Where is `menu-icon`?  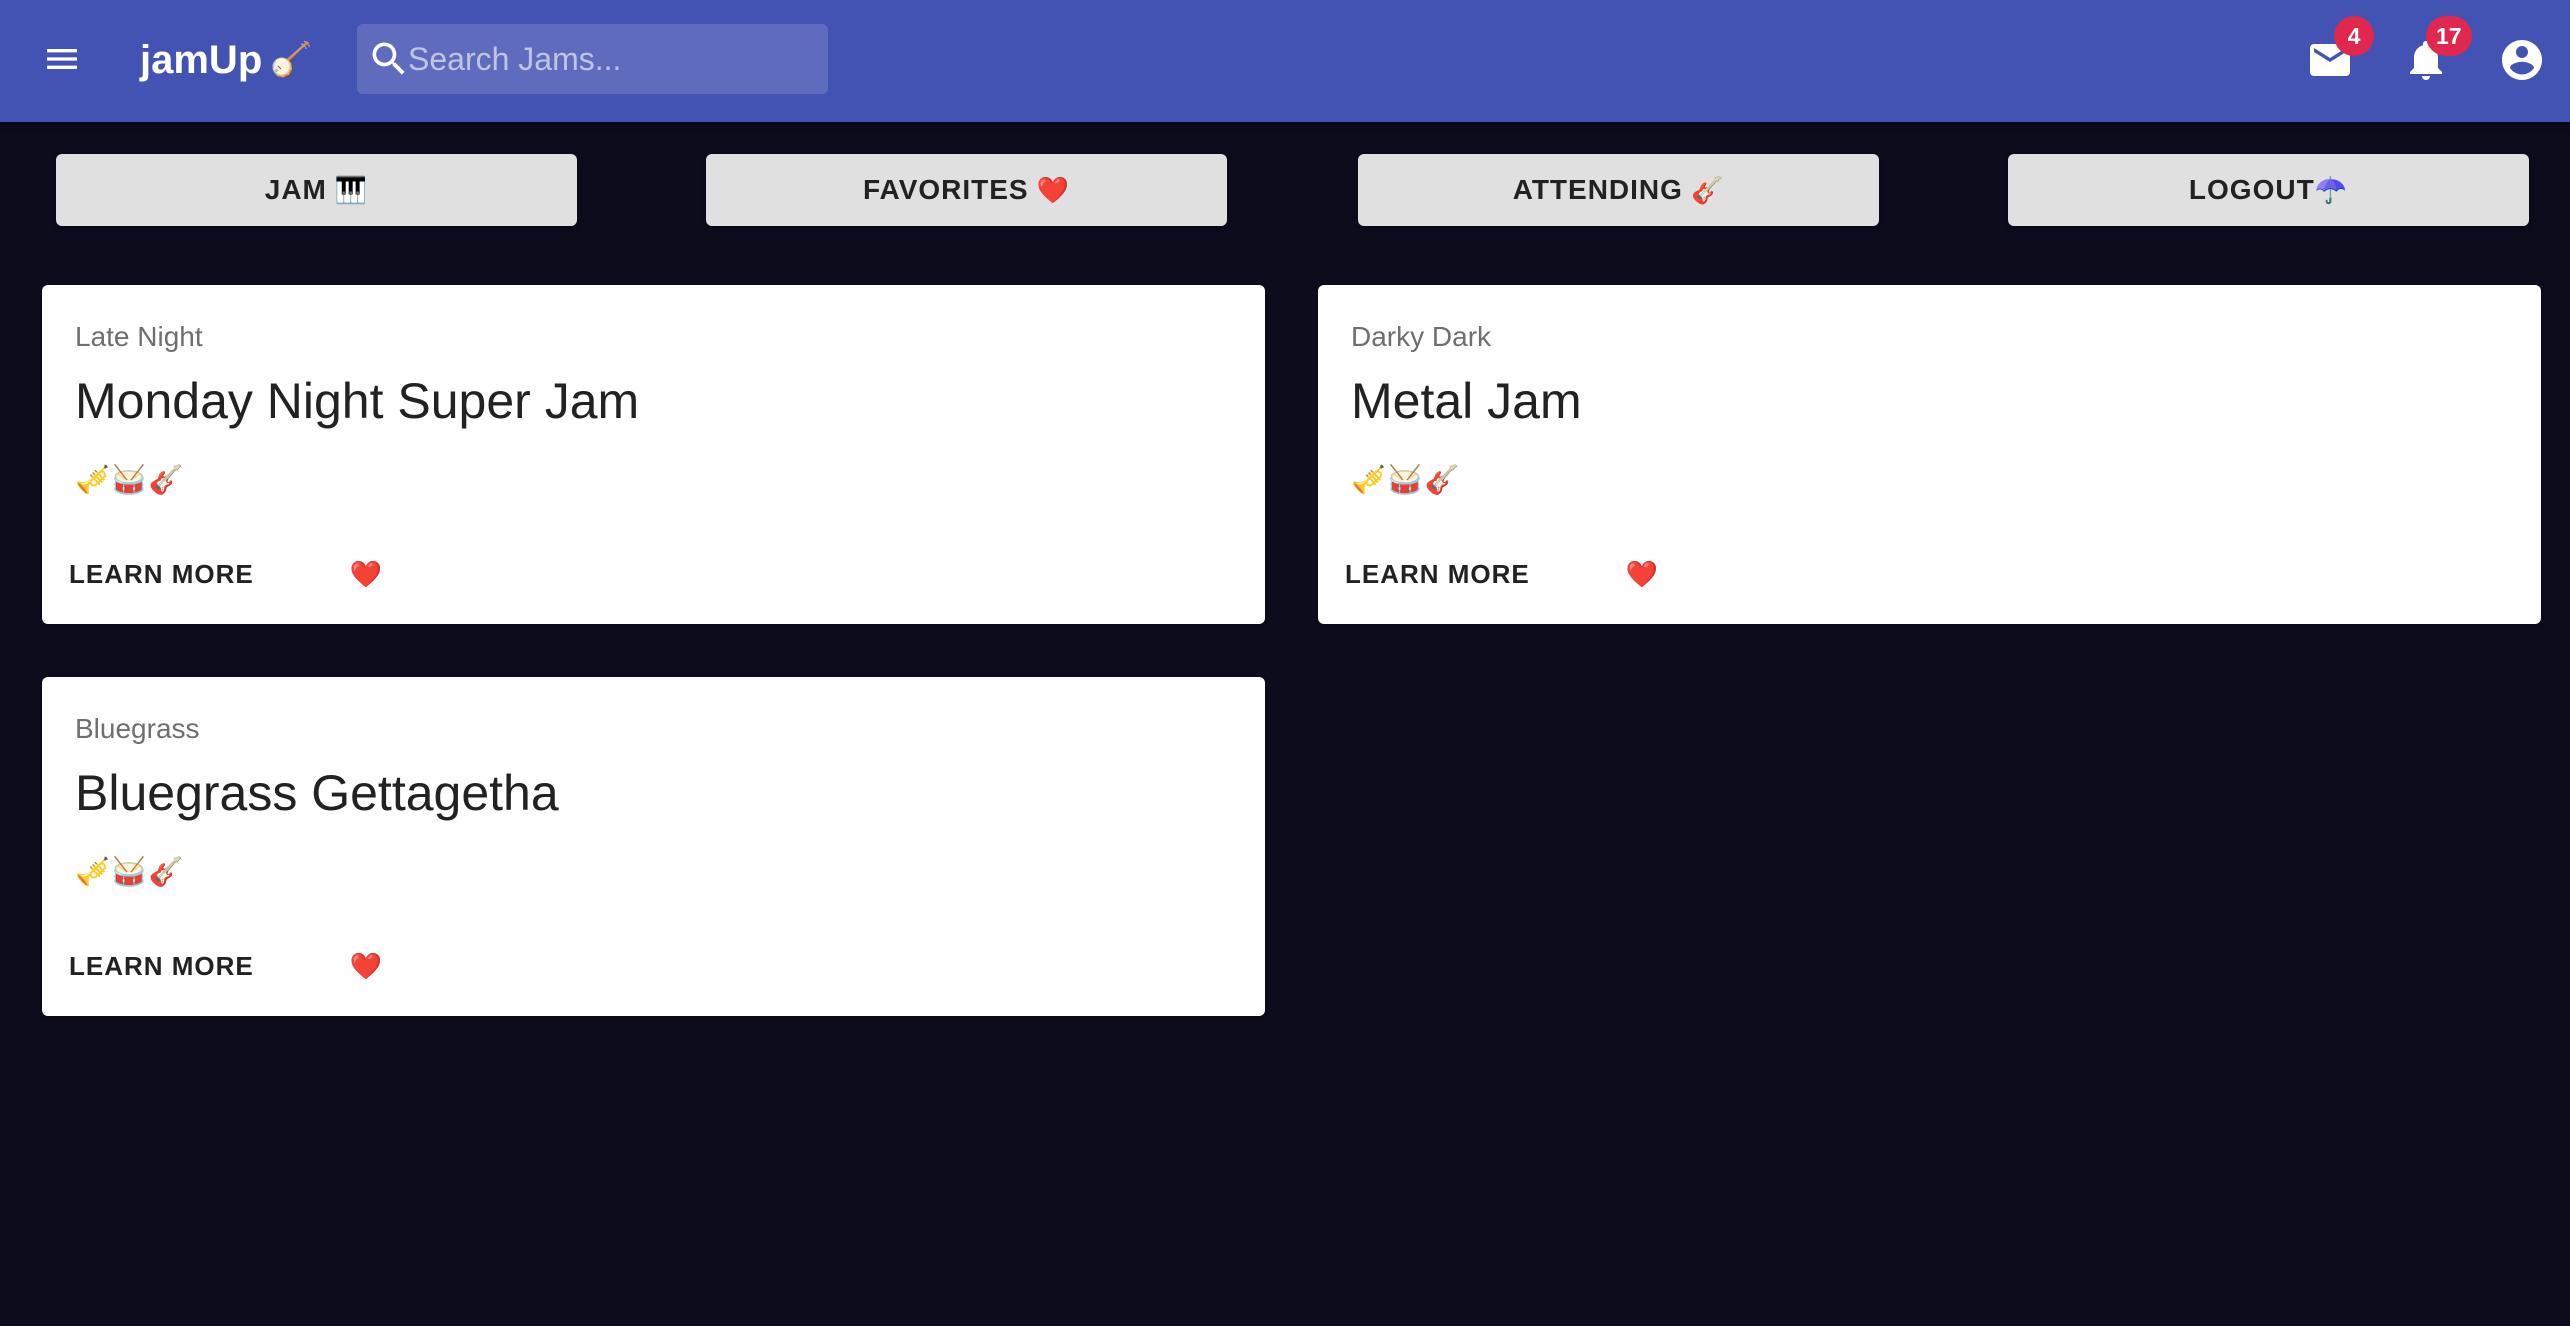 menu-icon is located at coordinates (62, 59).